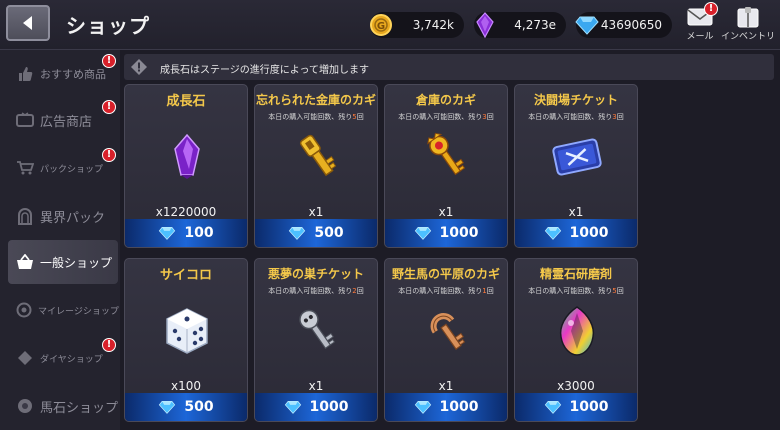 This screenshot has height=430, width=780. I want to click on back-button, so click(28, 23).